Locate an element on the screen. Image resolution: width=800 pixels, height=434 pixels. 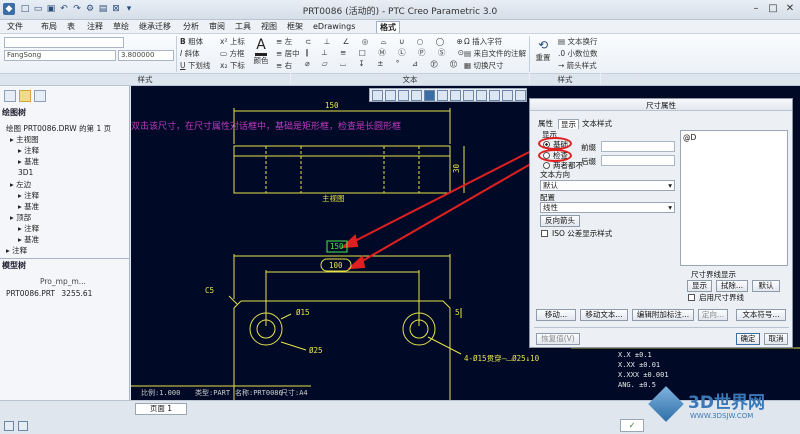
point-display-icon is located at coordinates (481, 95).